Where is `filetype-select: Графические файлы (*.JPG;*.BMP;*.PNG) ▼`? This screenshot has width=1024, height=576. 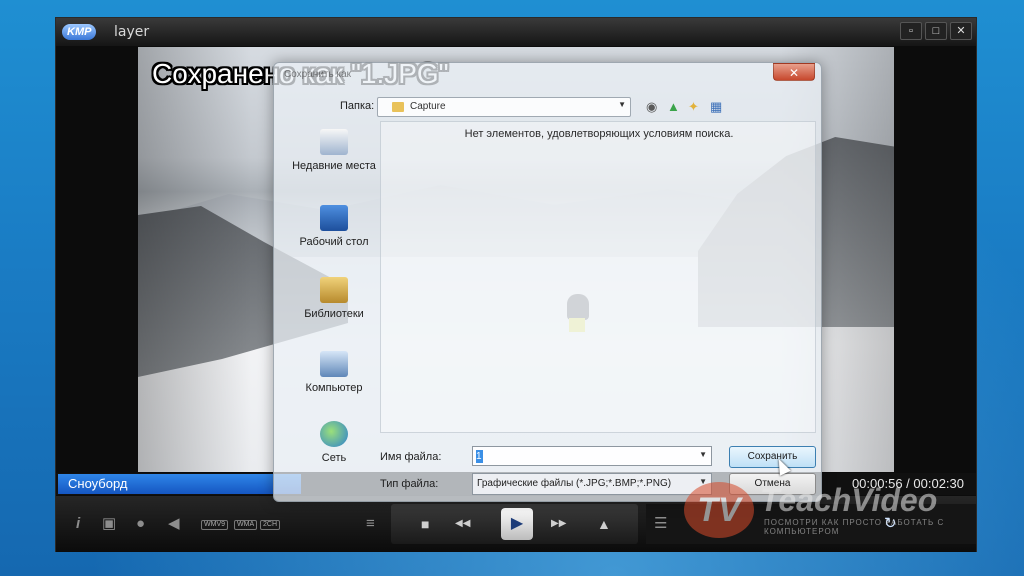
filetype-select: Графические файлы (*.JPG;*.BMP;*.PNG) ▼ is located at coordinates (592, 484).